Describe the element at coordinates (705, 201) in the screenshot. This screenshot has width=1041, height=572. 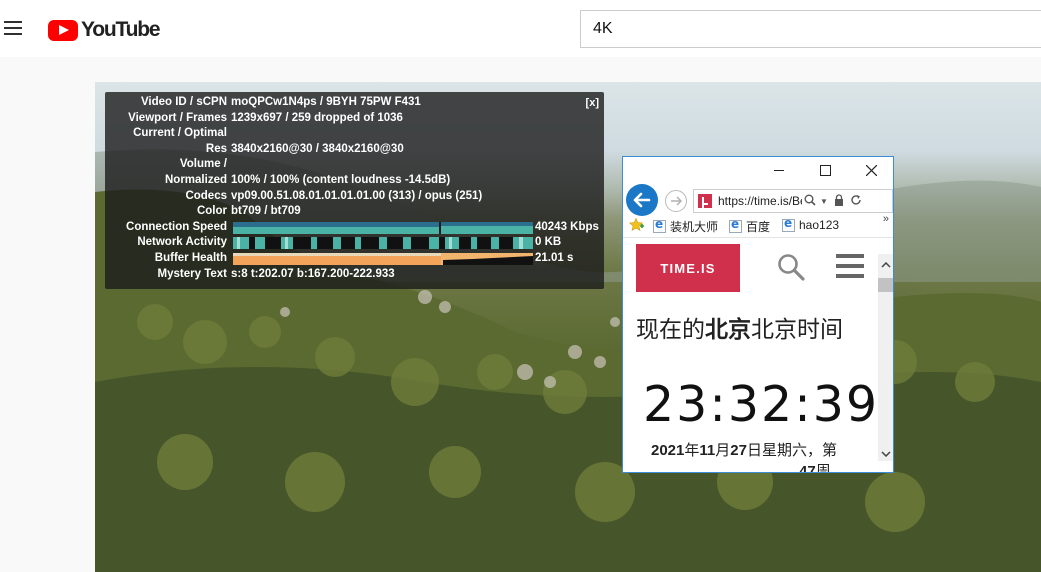
I see `site-favicon-icon` at that location.